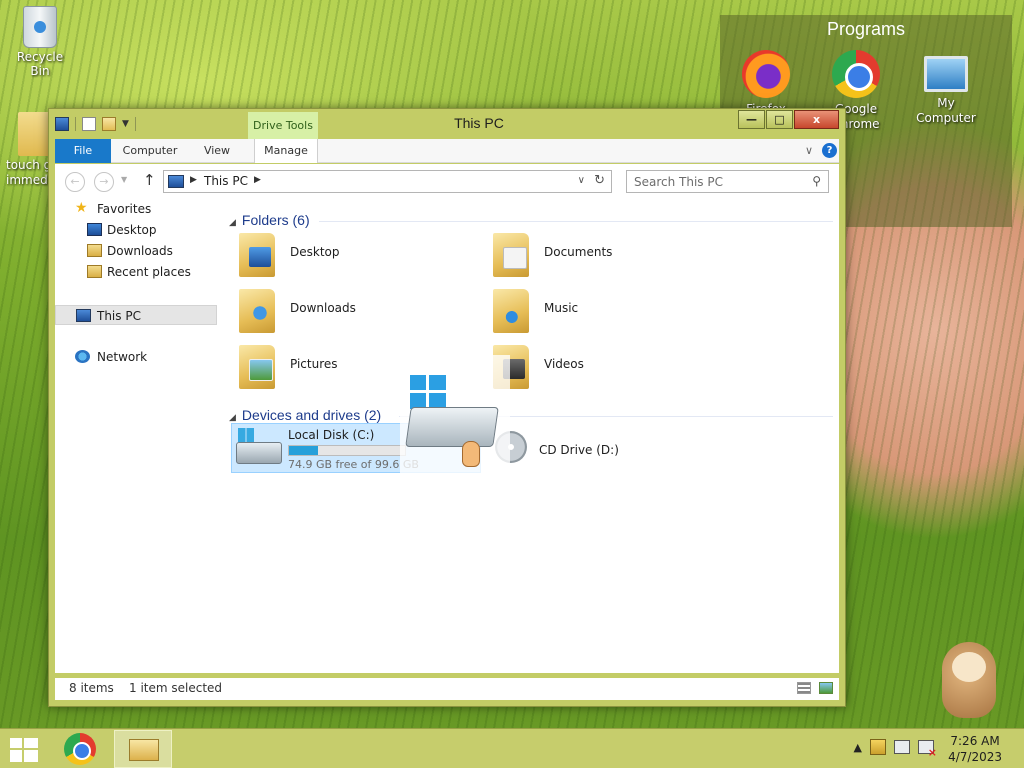  What do you see at coordinates (511, 255) in the screenshot?
I see `documents-folder-icon` at bounding box center [511, 255].